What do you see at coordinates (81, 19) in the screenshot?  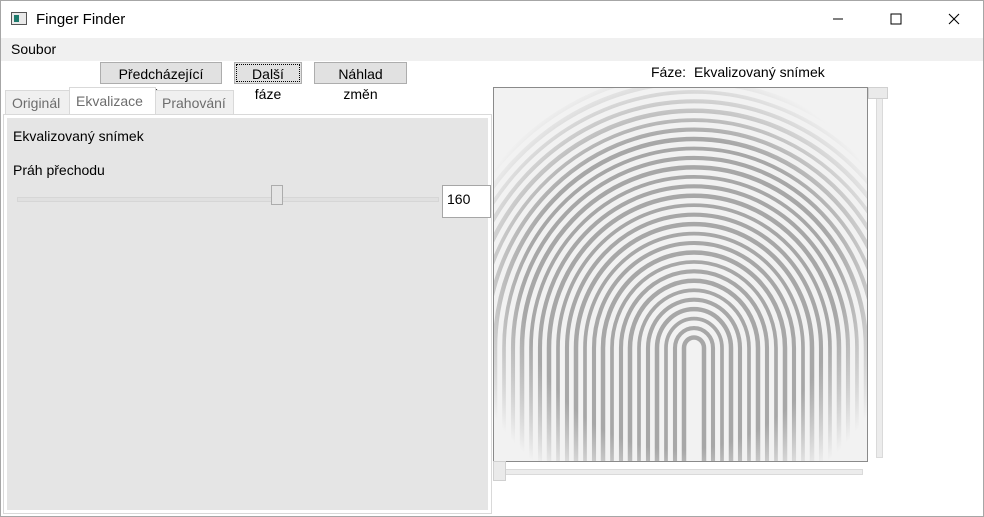 I see `window-title: Finger Finder` at bounding box center [81, 19].